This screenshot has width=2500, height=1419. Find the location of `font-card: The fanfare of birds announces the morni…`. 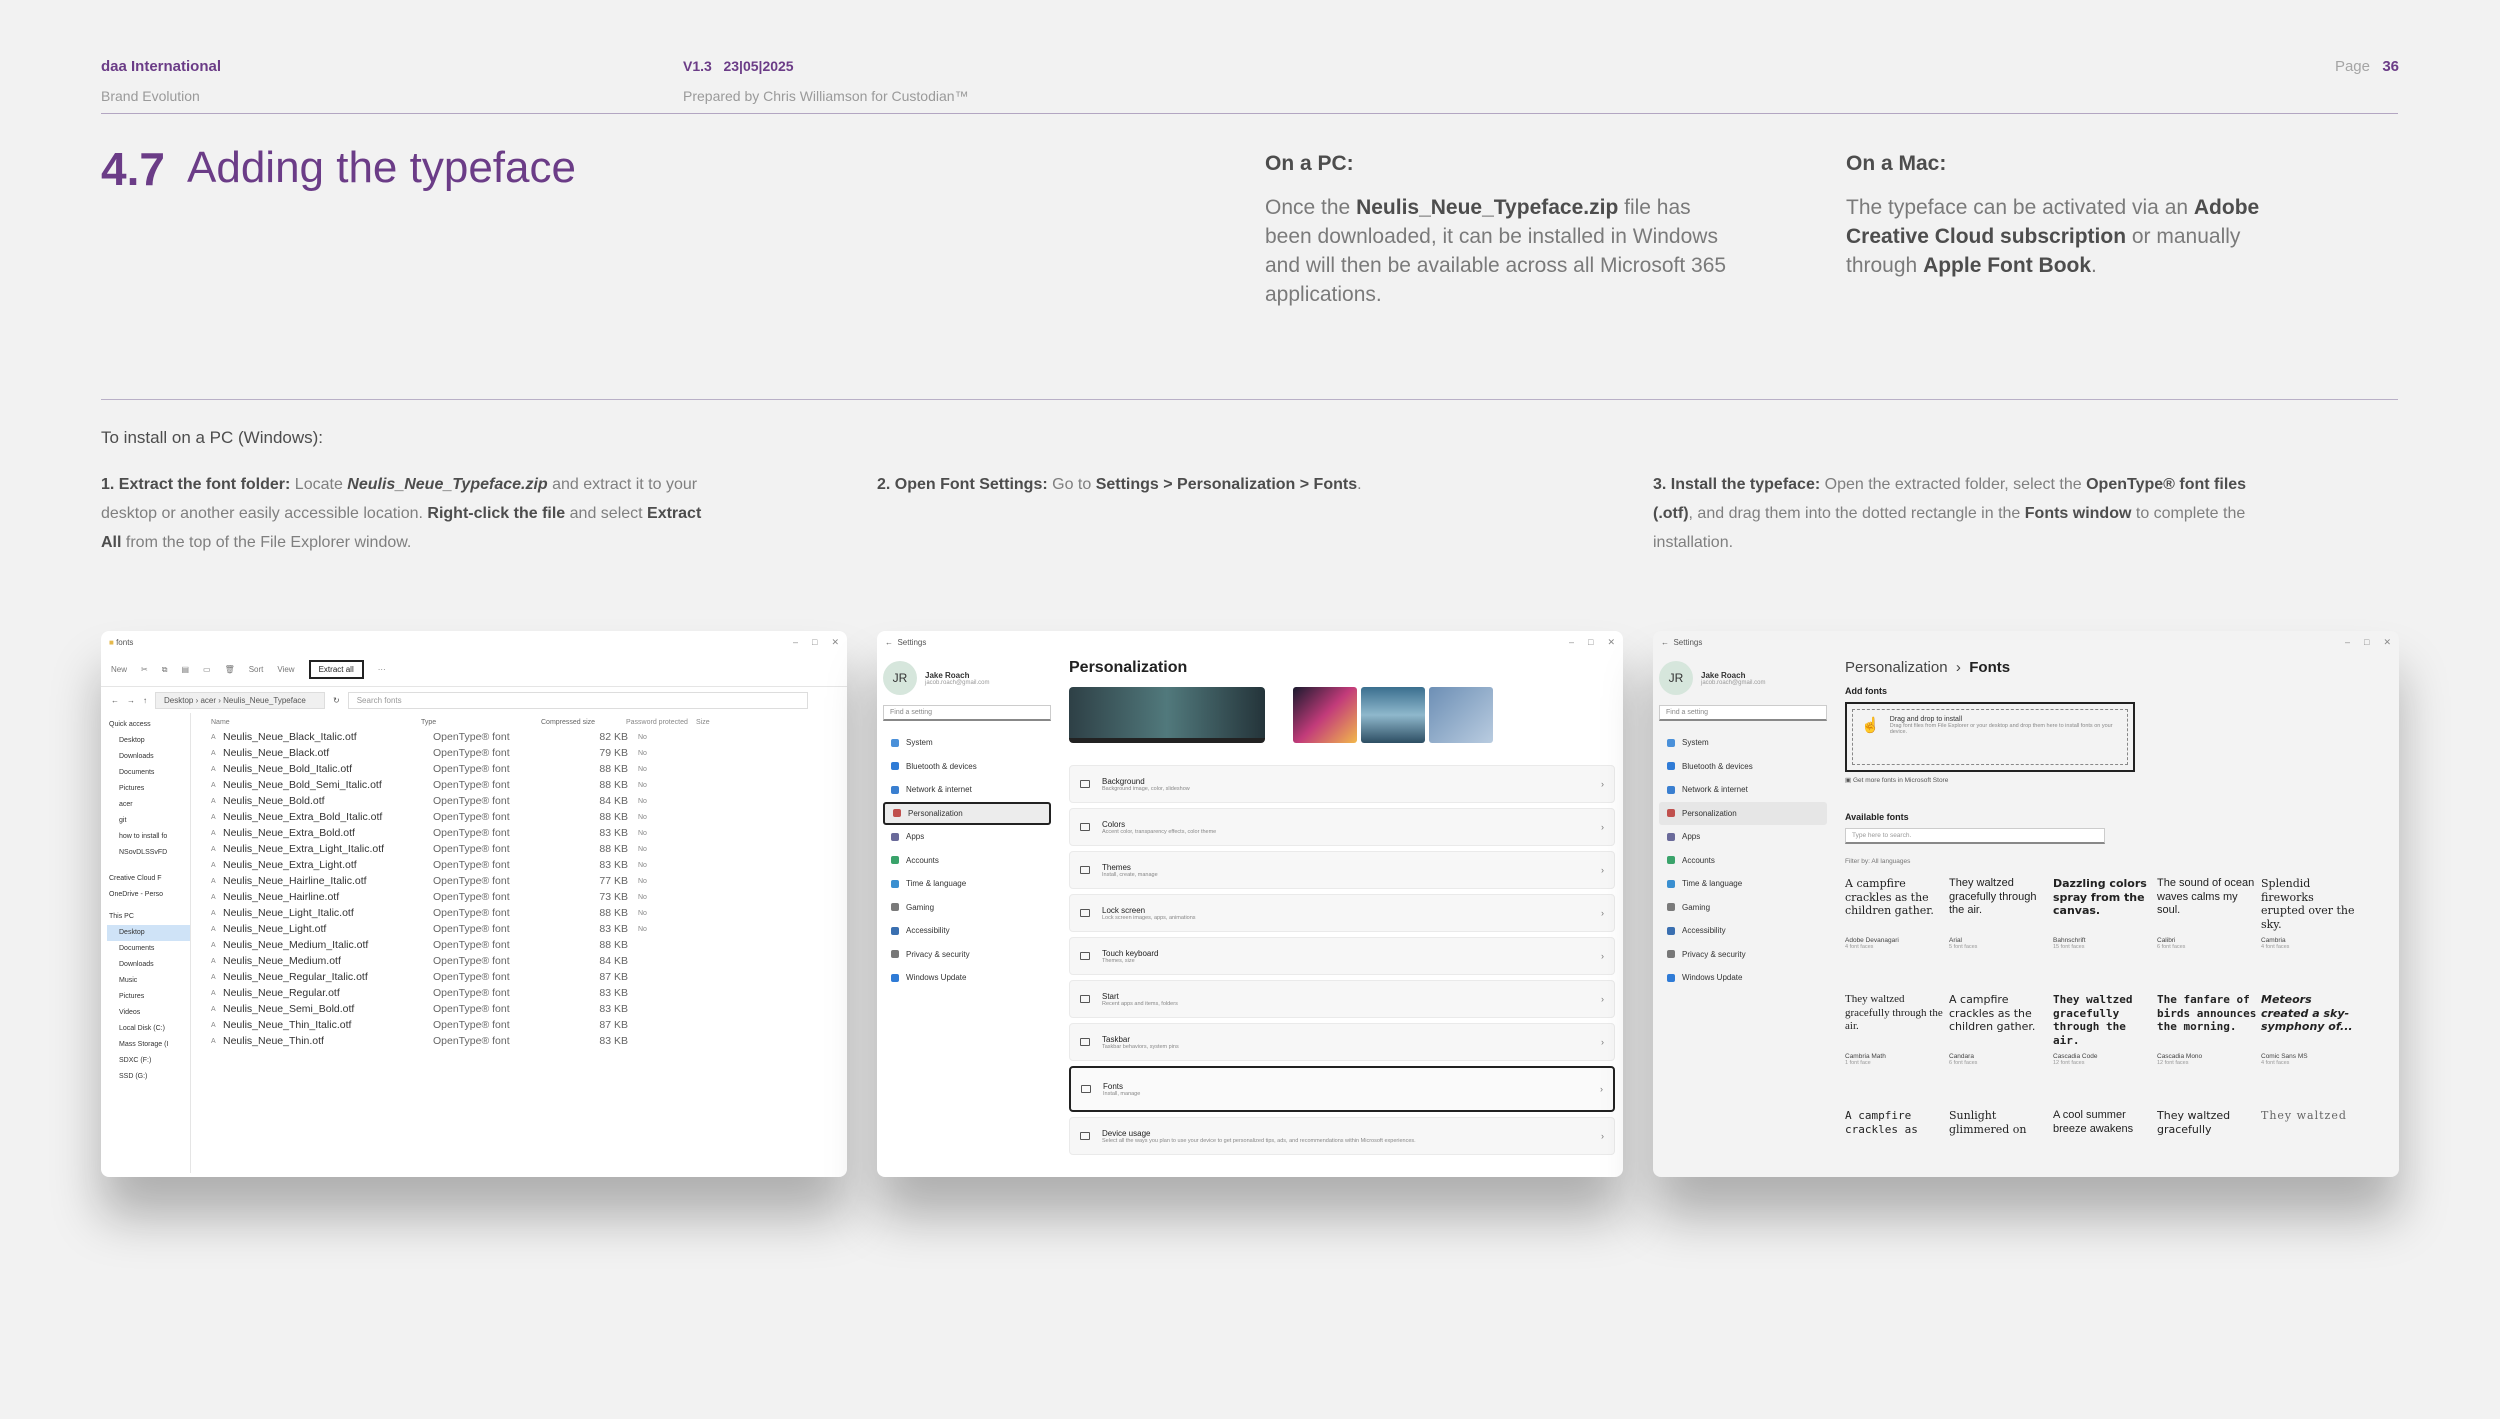

font-card: The fanfare of birds announces the morni… is located at coordinates (2207, 1041).